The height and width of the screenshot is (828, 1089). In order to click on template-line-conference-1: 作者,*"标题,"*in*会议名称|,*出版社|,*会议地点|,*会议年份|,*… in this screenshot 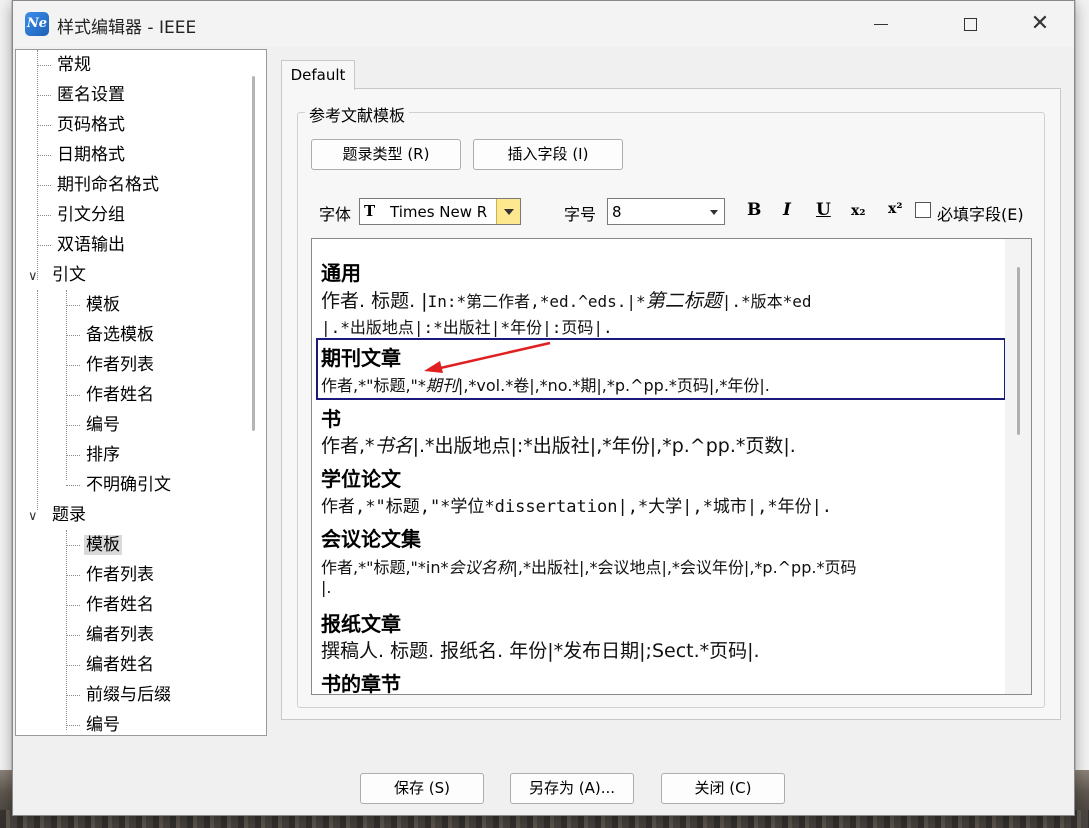, I will do `click(589, 567)`.